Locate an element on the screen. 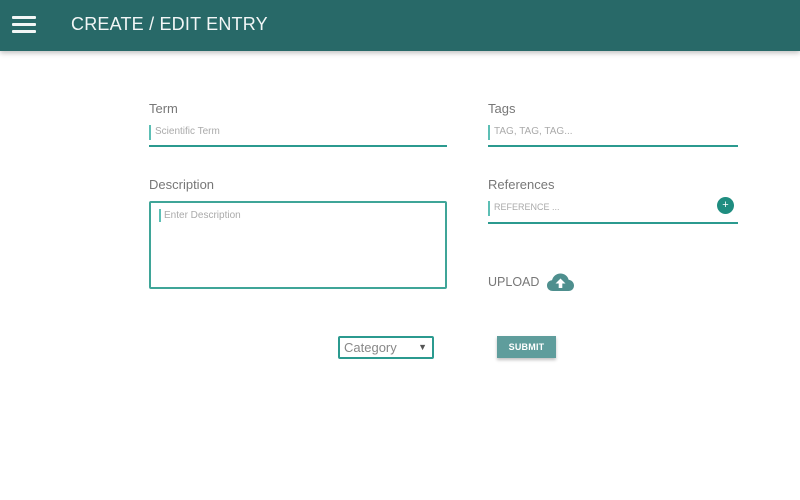 The width and height of the screenshot is (800, 500). description-placeholder: Enter Description is located at coordinates (202, 215).